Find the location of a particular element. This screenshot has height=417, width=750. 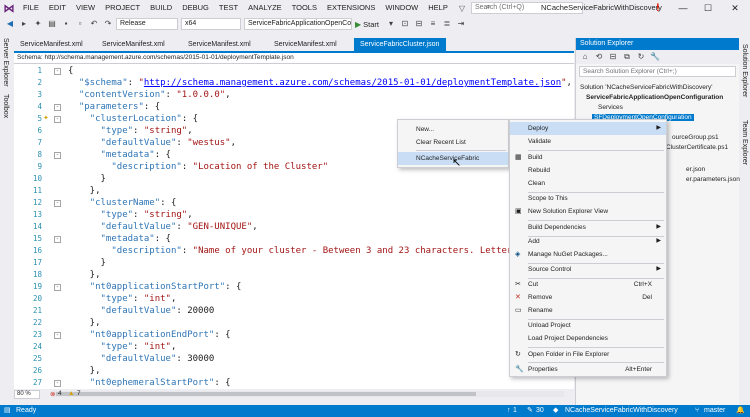

filter-icon: ▽ is located at coordinates (462, 8).